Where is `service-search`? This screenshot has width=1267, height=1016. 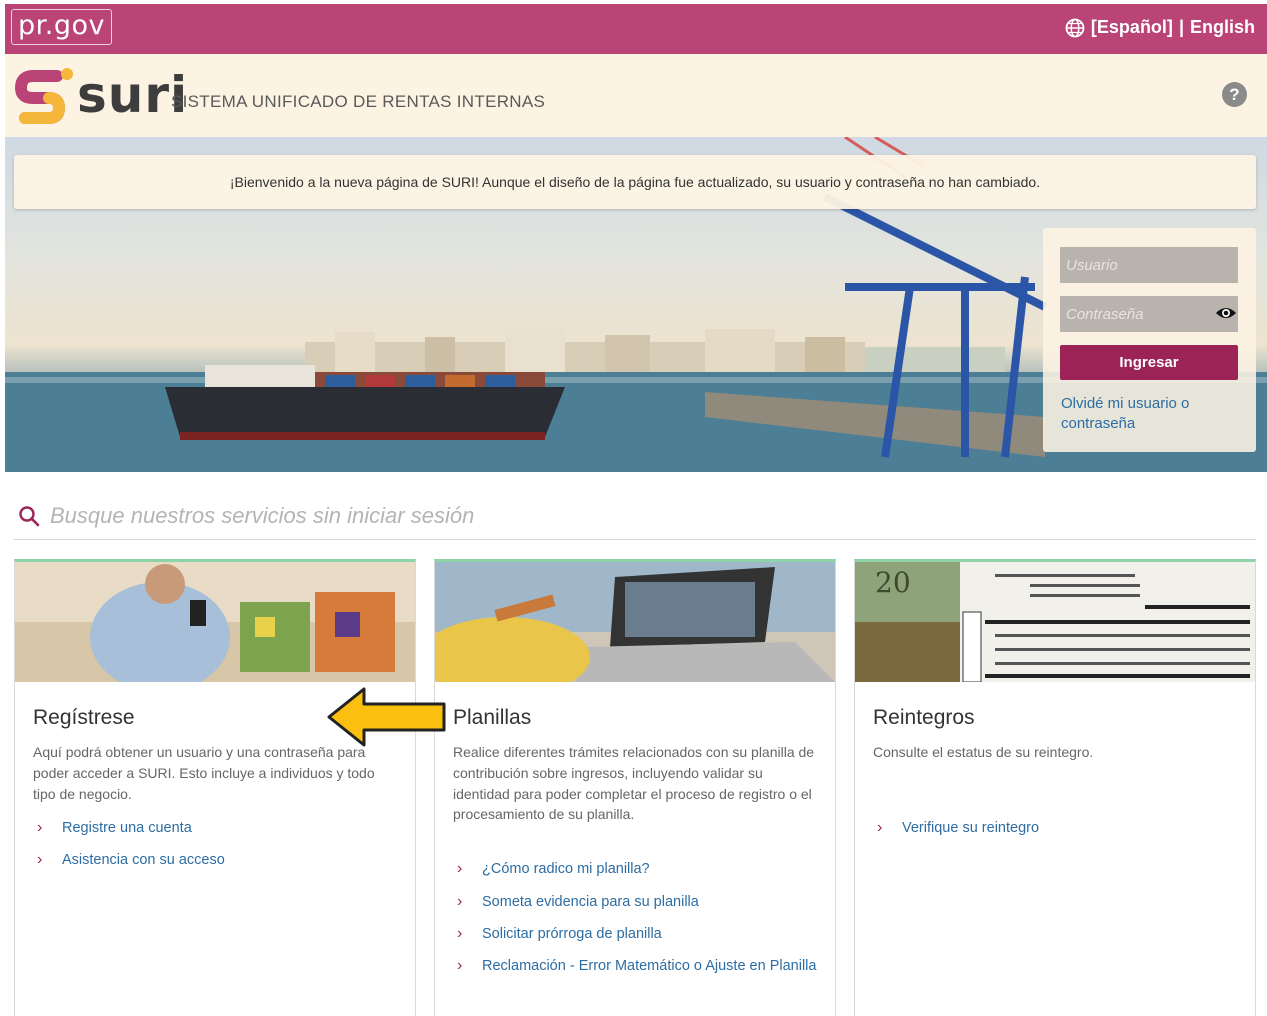 service-search is located at coordinates (635, 520).